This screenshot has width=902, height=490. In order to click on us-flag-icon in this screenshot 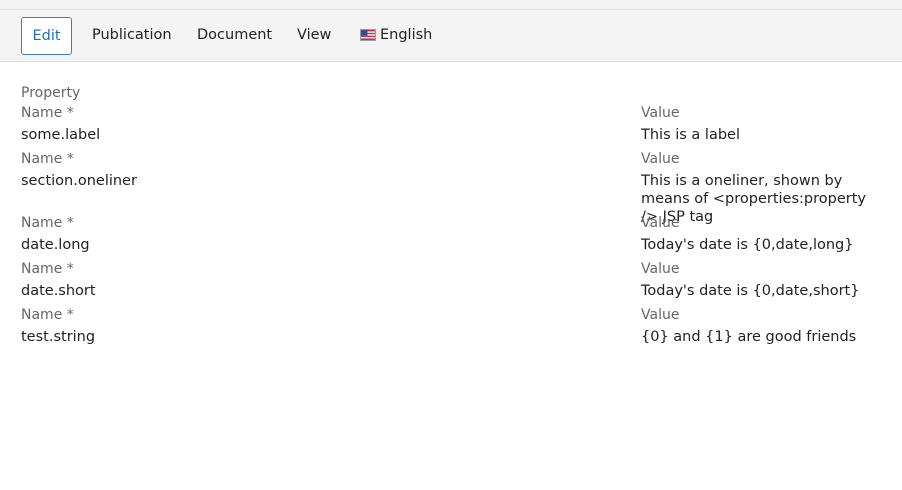, I will do `click(368, 35)`.